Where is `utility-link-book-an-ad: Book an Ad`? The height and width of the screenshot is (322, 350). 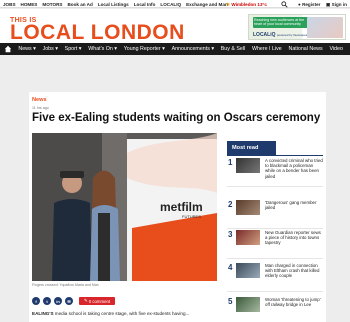 utility-link-book-an-ad: Book an Ad is located at coordinates (79, 4).